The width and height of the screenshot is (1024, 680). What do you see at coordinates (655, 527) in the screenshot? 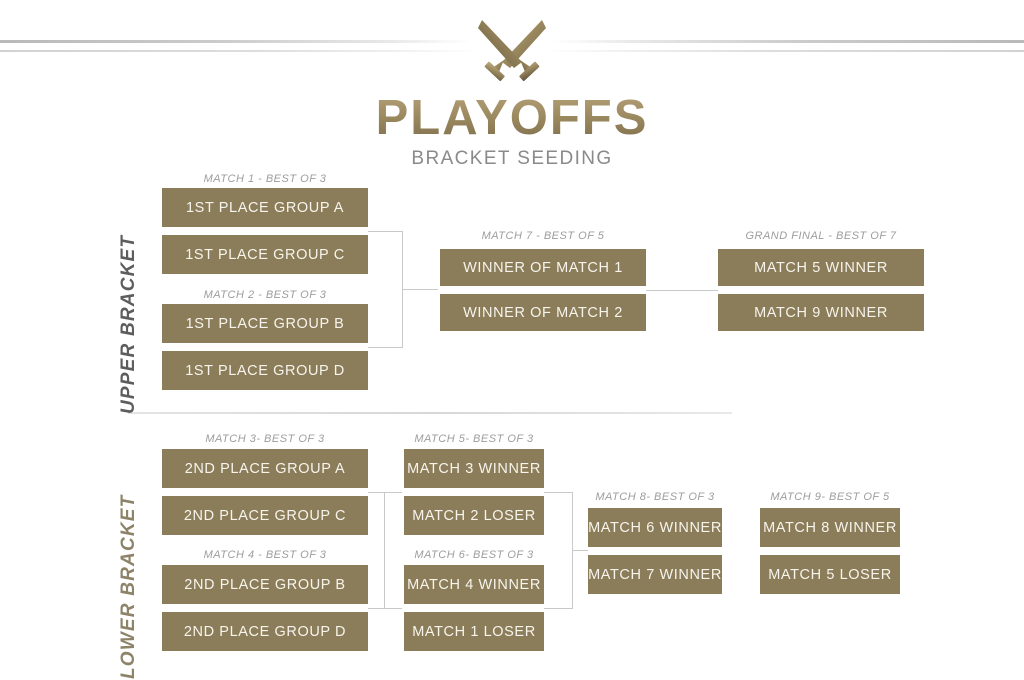
I see `slot-match-8-top: MATCH 6 WINNER` at bounding box center [655, 527].